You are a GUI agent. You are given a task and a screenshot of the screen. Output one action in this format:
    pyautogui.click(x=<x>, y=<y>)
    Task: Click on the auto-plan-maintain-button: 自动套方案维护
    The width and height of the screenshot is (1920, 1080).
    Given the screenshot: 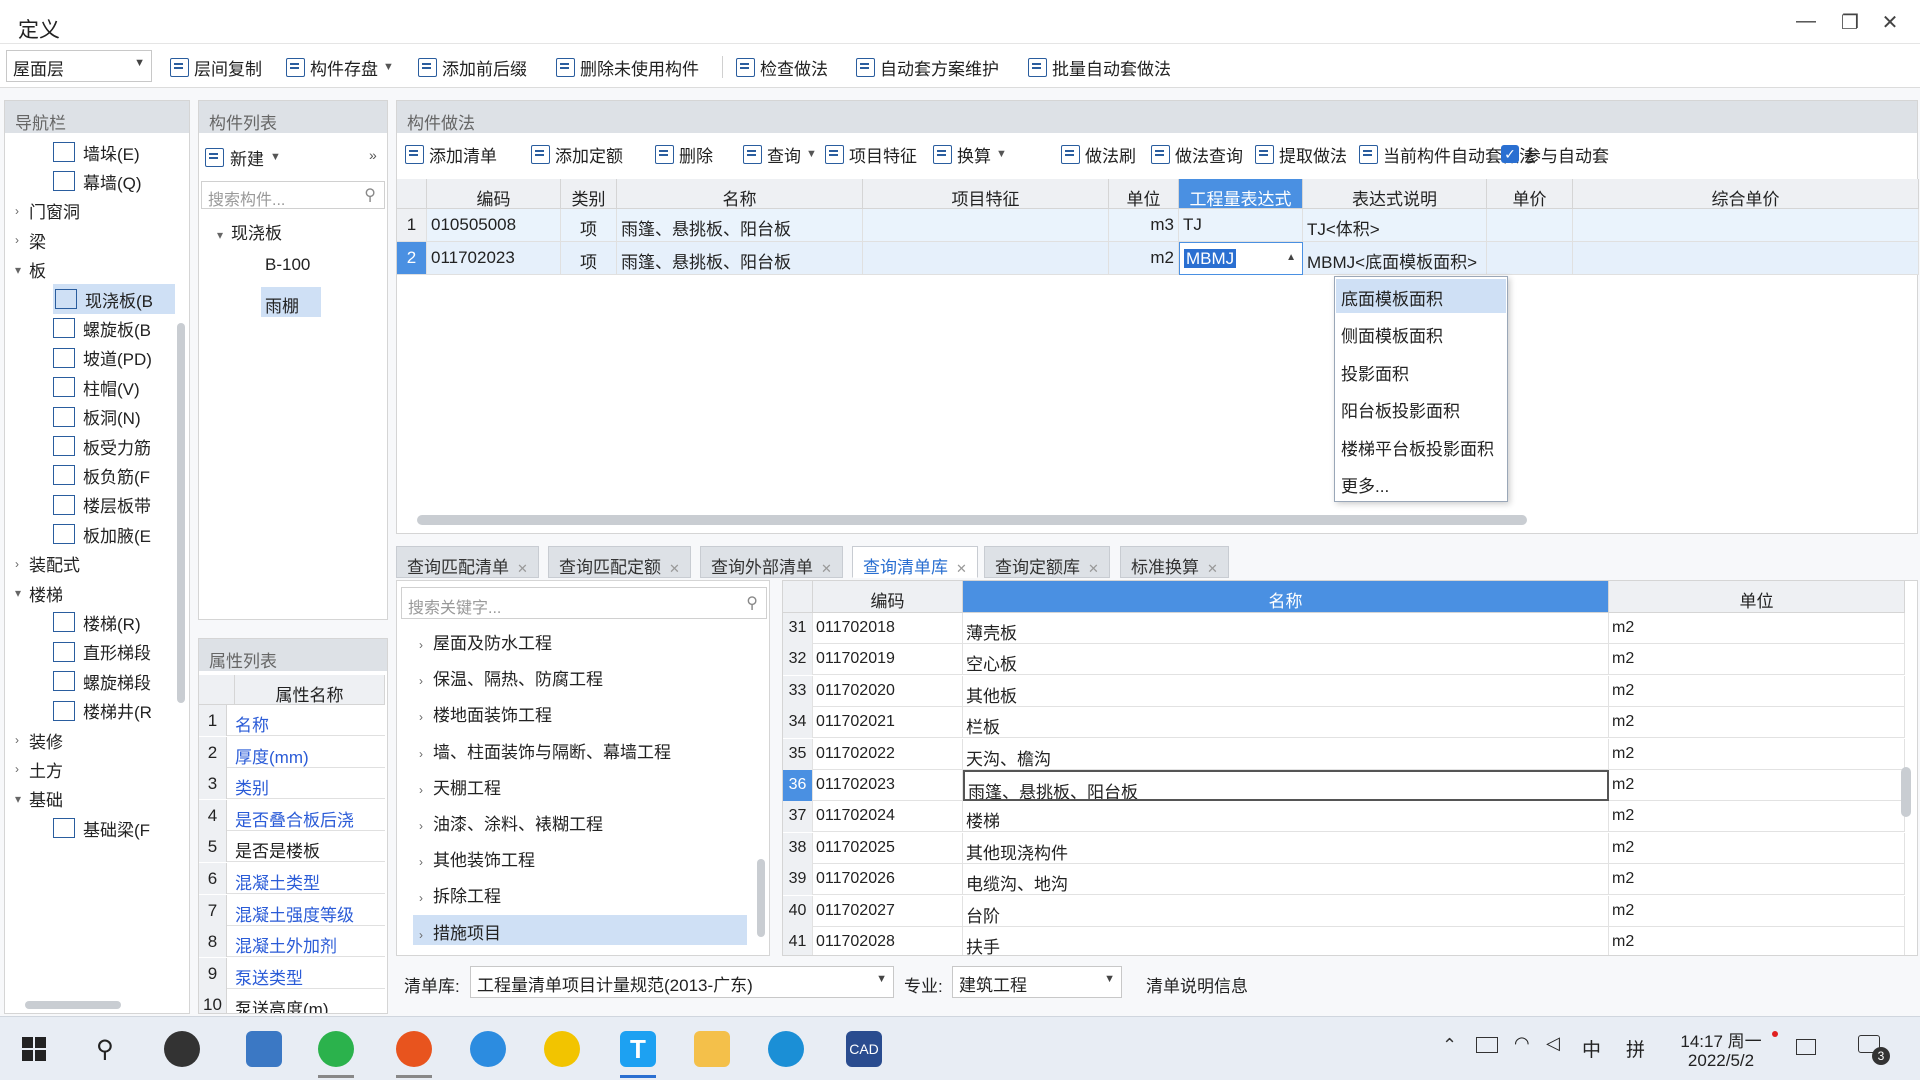 What is the action you would take?
    pyautogui.click(x=927, y=67)
    